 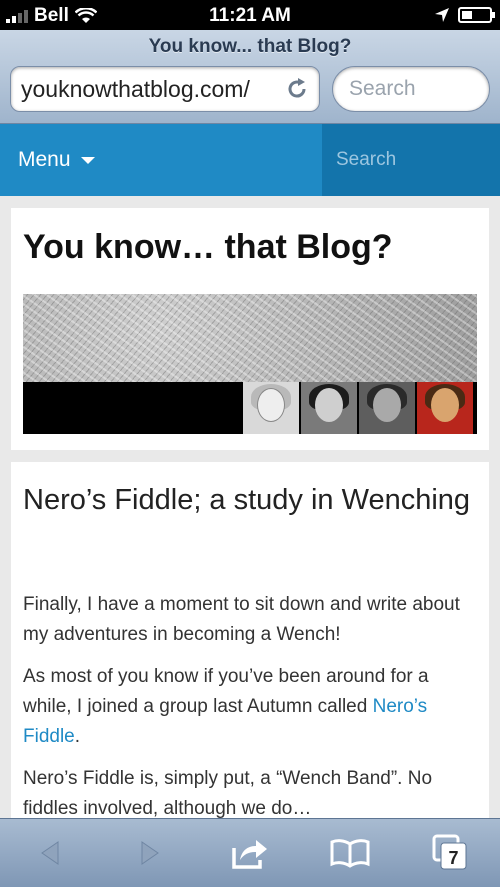 I want to click on bookmarks-icon, so click(x=350, y=853).